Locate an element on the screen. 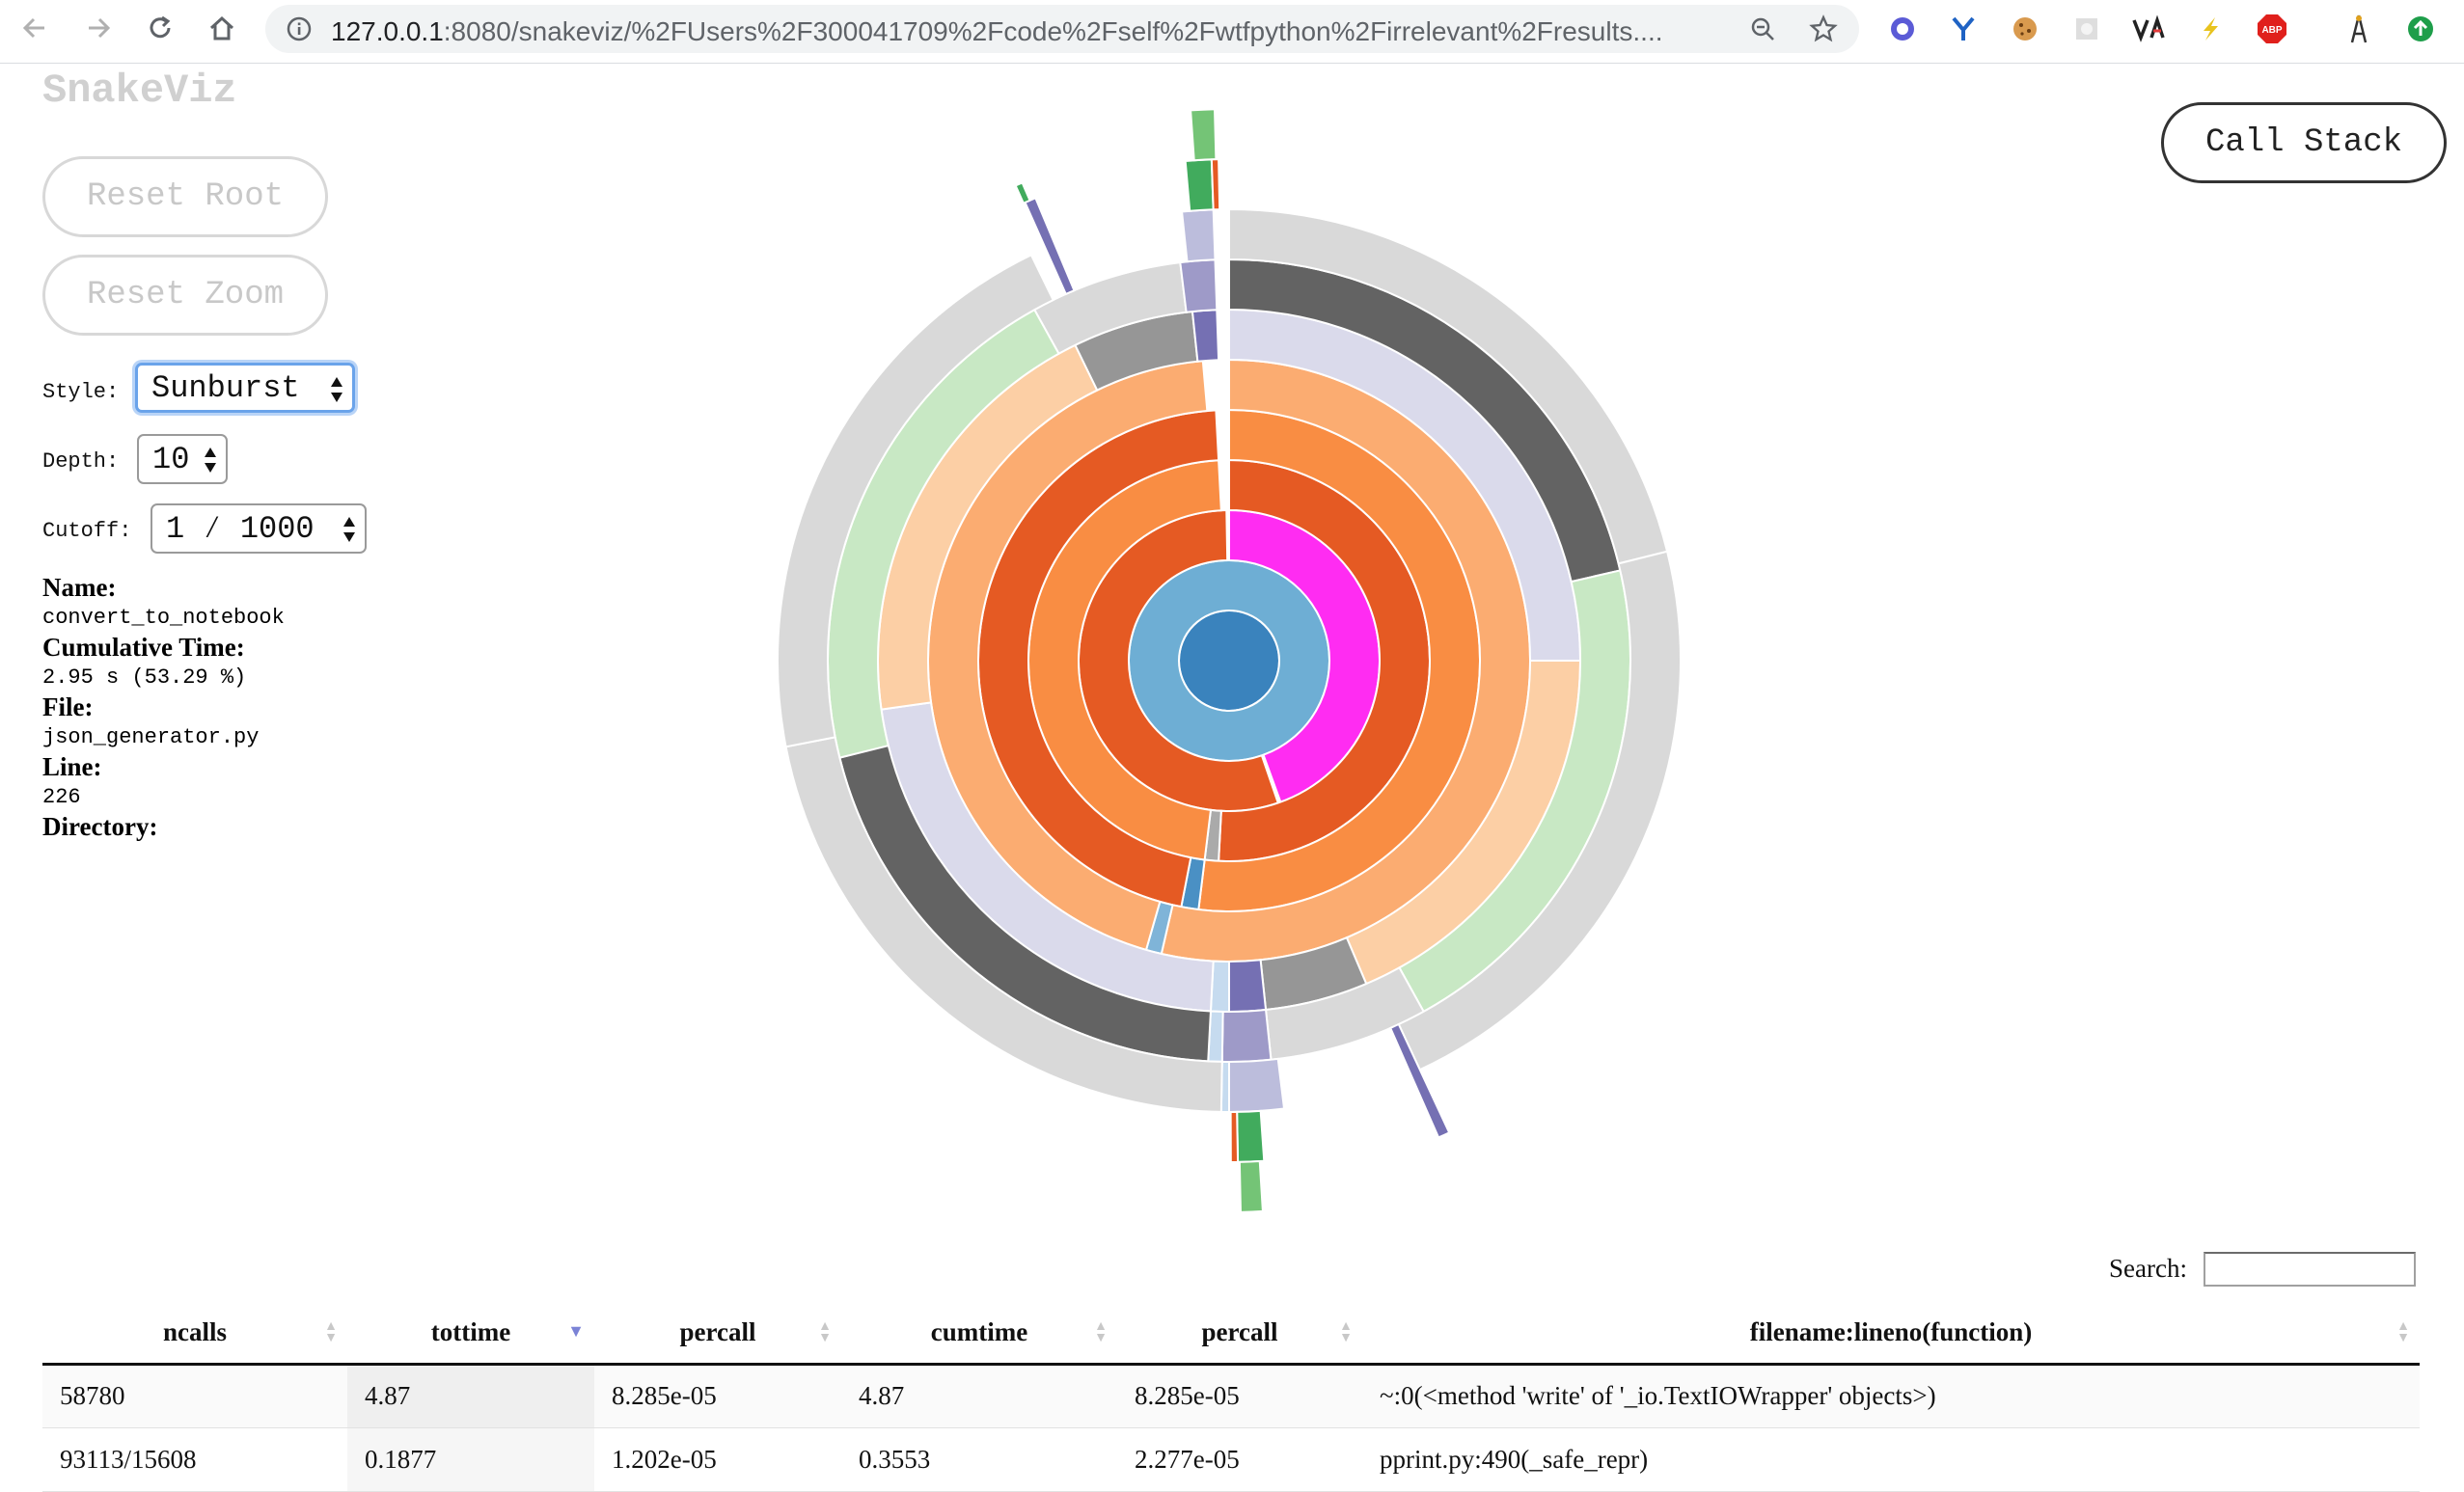 This screenshot has height=1492, width=2464. reload-icon is located at coordinates (160, 27).